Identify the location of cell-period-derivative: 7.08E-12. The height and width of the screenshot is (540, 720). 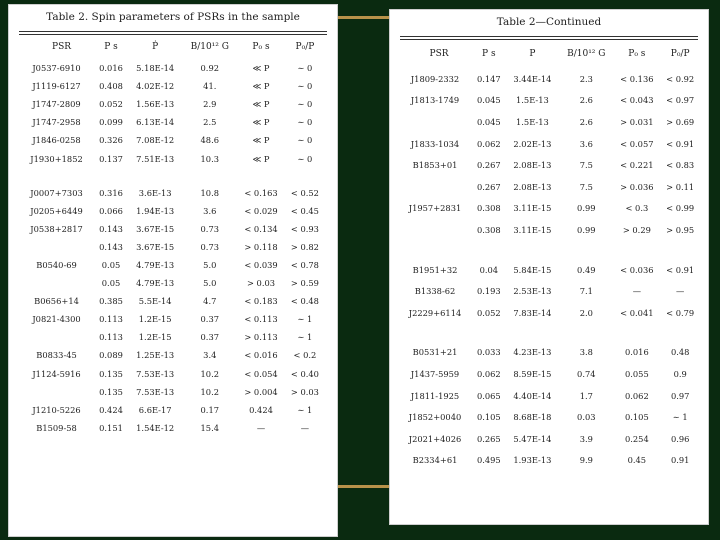
(155, 140).